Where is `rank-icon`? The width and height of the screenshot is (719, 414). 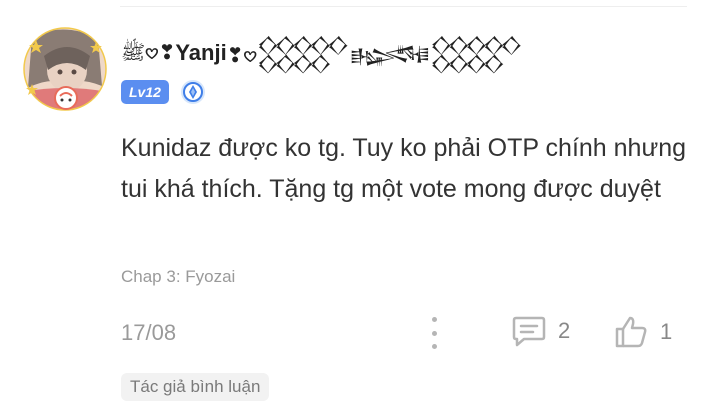 rank-icon is located at coordinates (192, 92).